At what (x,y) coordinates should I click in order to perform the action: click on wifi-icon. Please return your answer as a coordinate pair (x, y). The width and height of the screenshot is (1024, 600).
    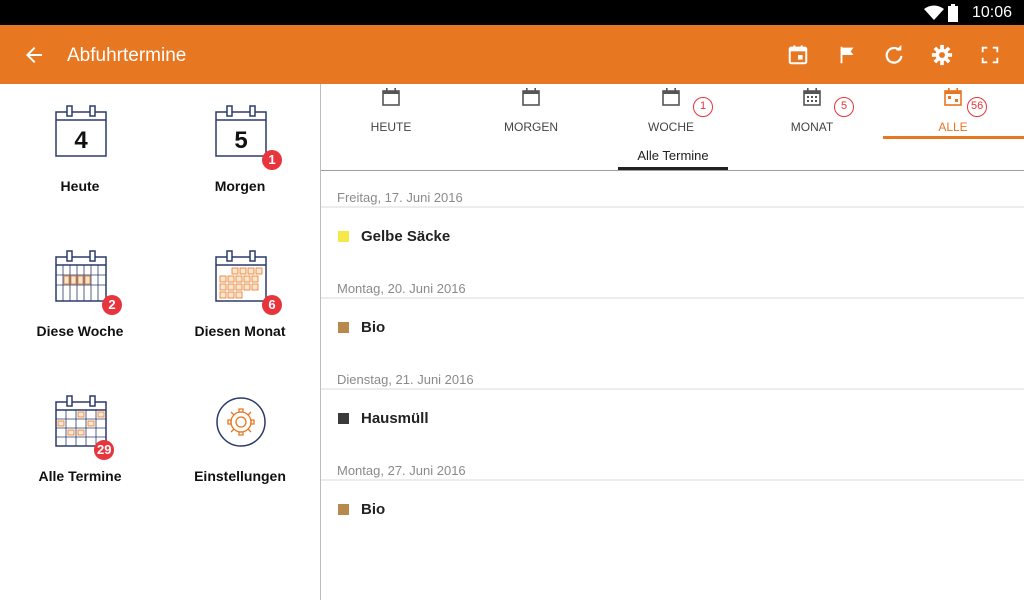
    Looking at the image, I should click on (934, 12).